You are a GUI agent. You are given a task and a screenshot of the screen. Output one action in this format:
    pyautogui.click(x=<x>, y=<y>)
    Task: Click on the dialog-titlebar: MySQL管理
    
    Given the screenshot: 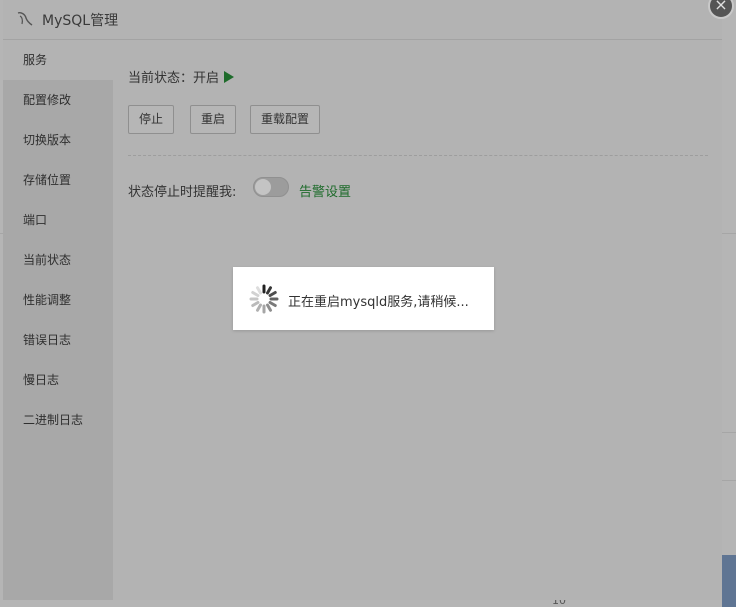 What is the action you would take?
    pyautogui.click(x=362, y=20)
    